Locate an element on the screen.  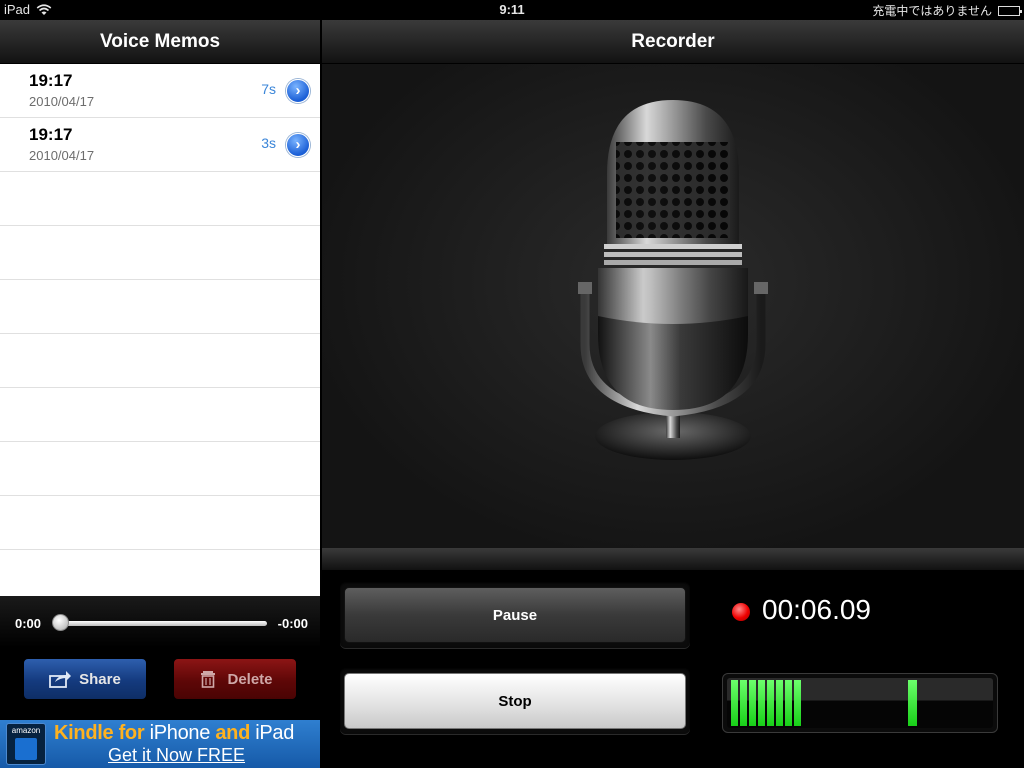
share-icon is located at coordinates (60, 679).